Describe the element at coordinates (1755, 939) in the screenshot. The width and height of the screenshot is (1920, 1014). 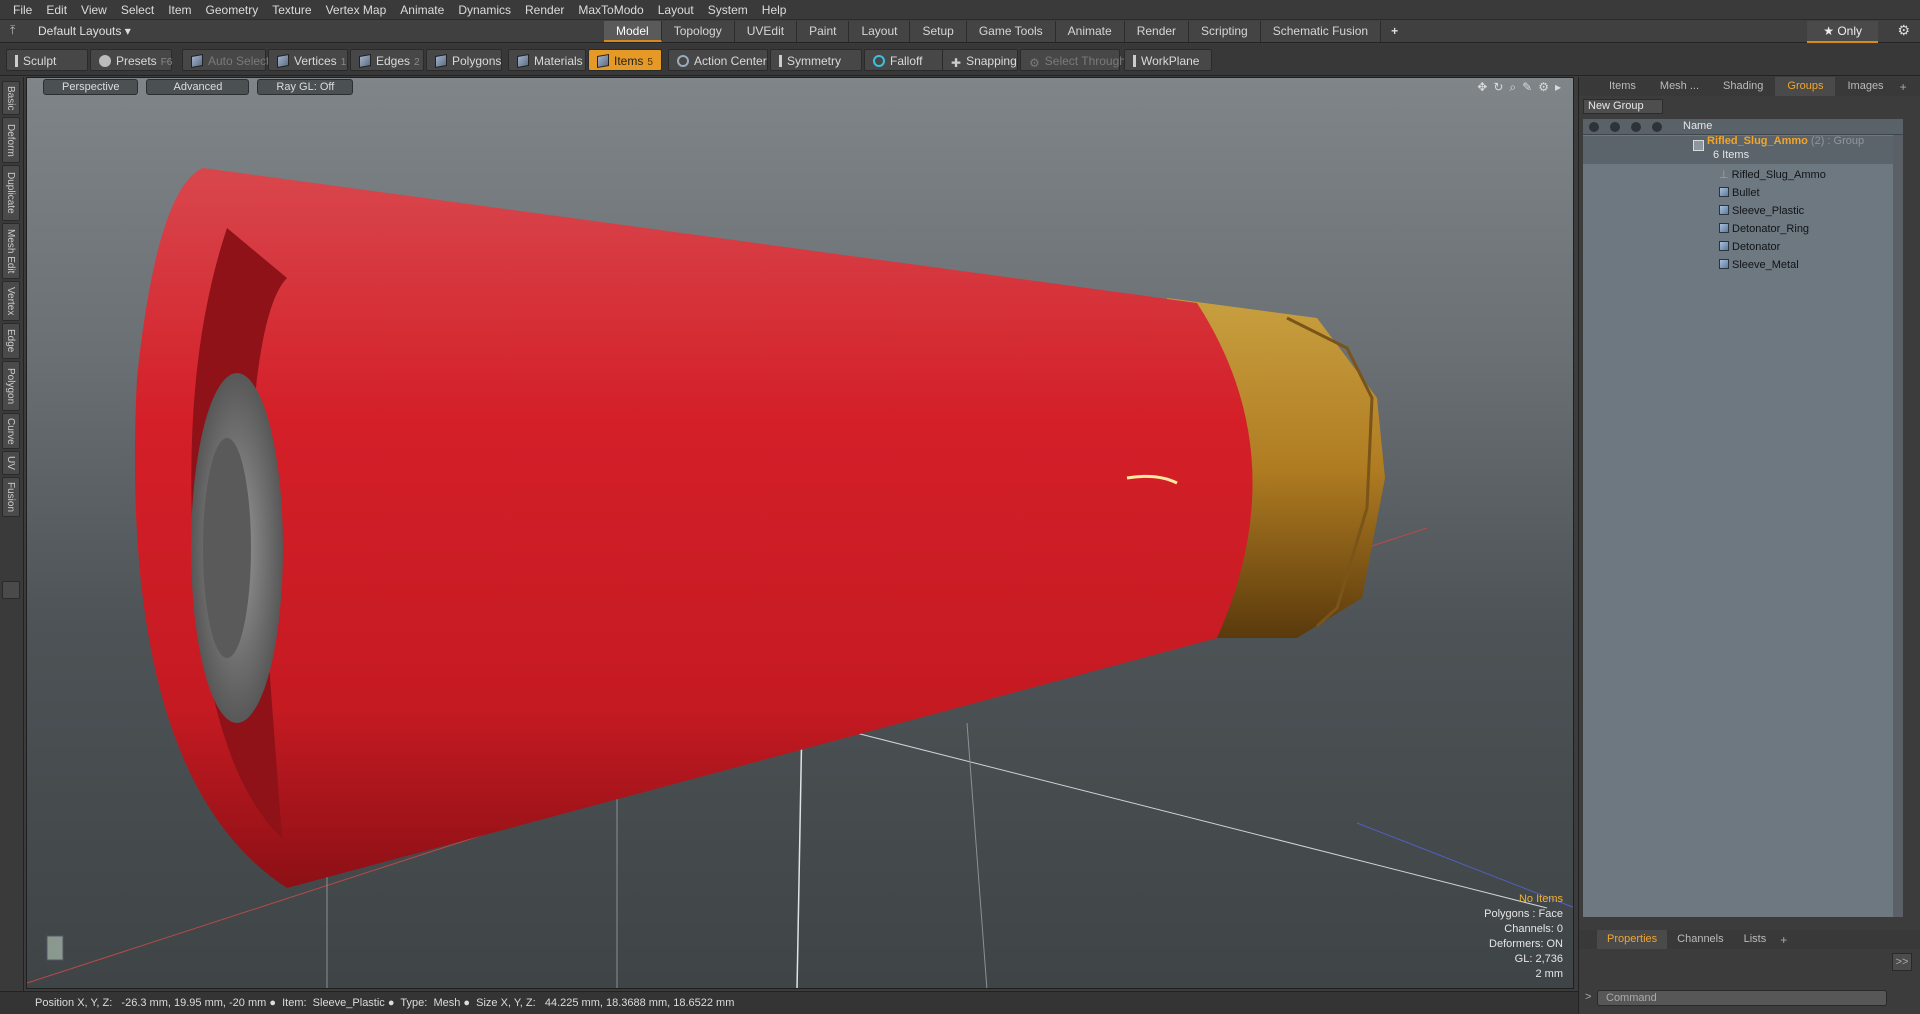
I see `tab-lists: Lists` at that location.